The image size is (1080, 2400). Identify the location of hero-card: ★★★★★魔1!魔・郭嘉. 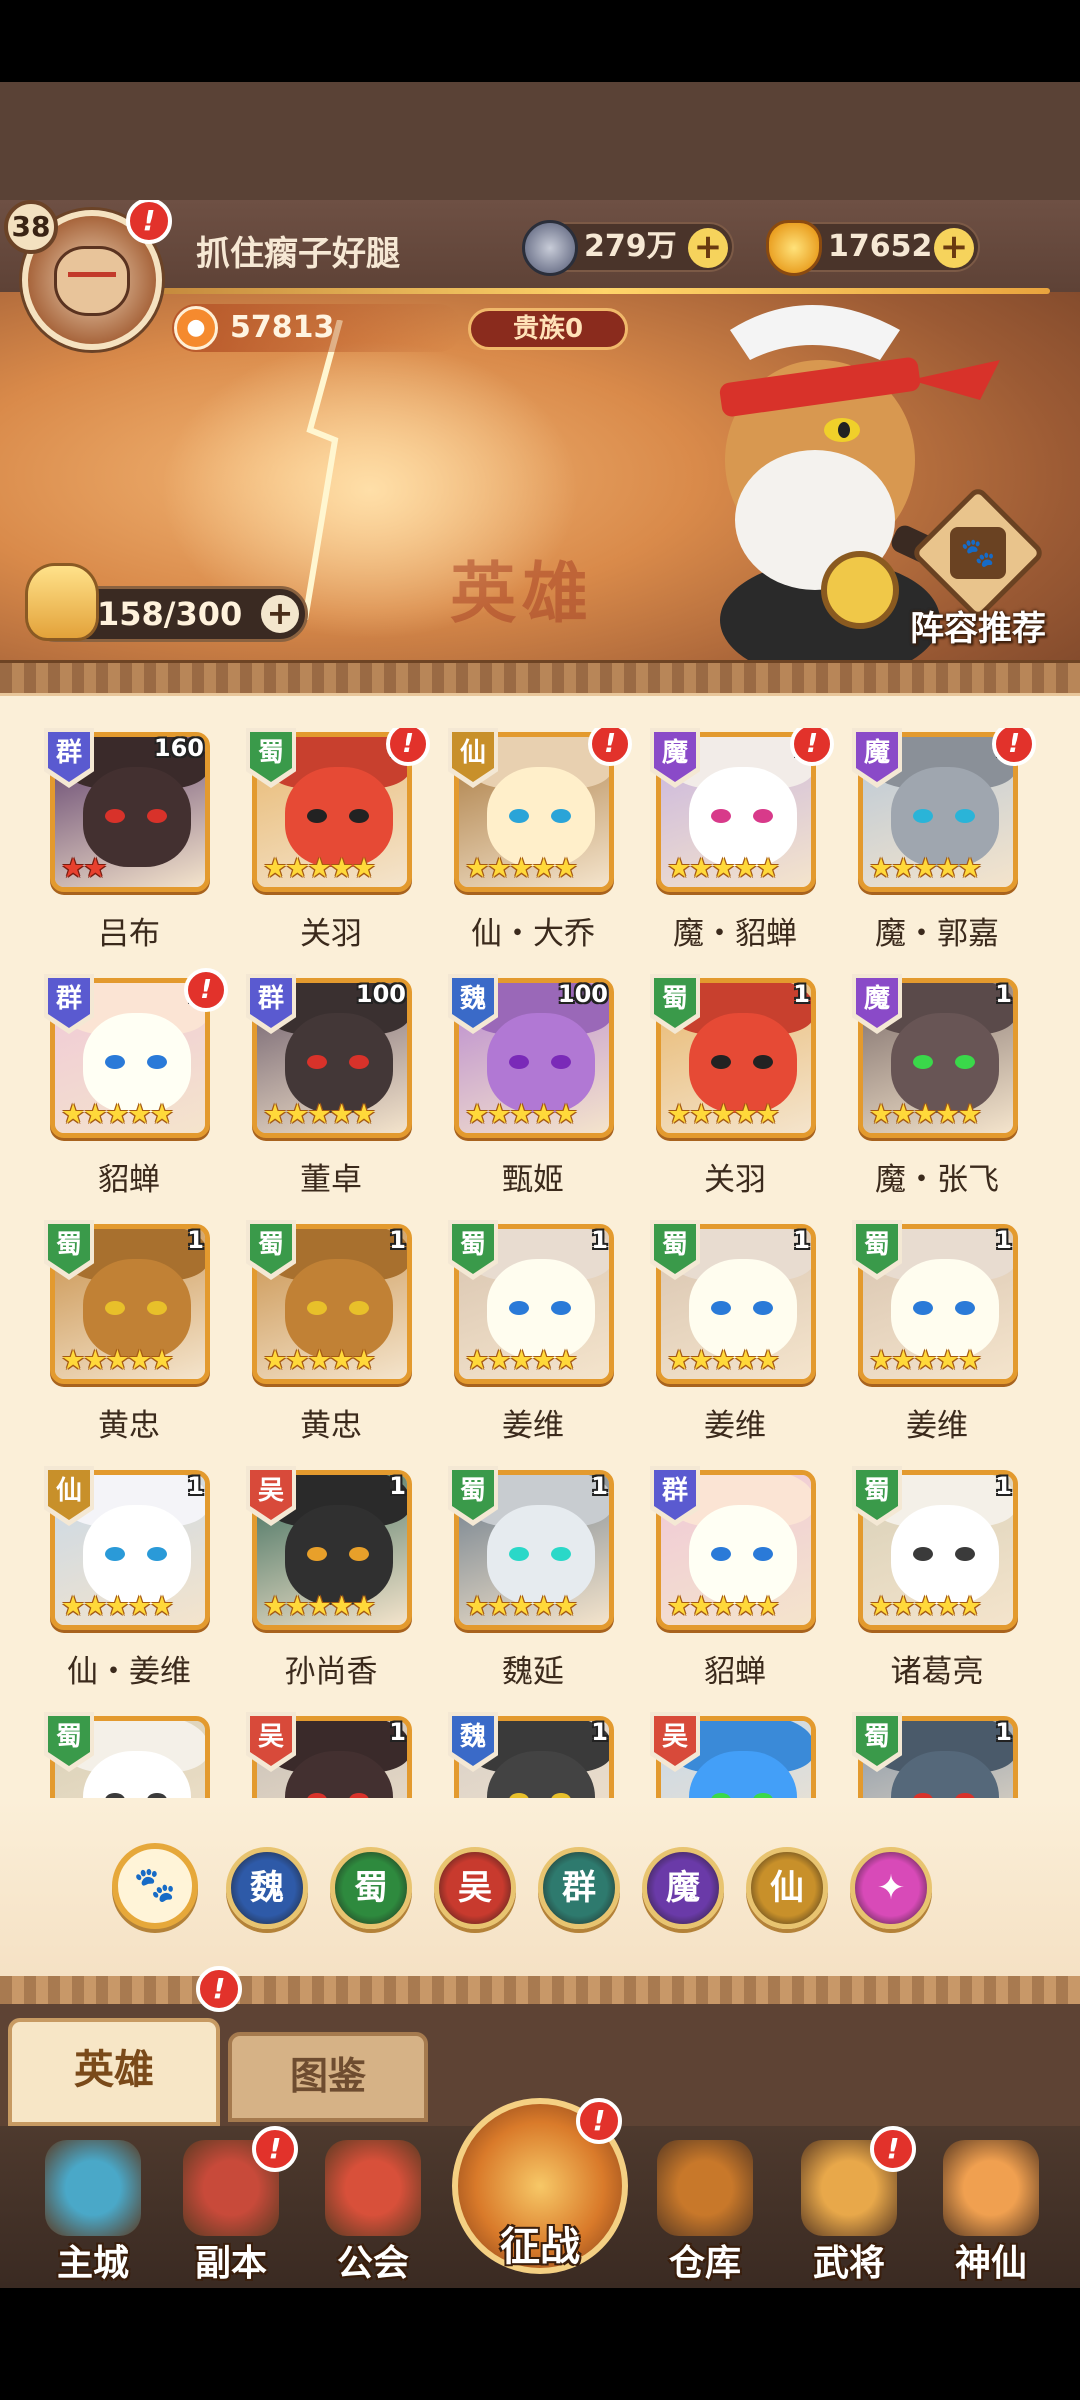
(944, 846).